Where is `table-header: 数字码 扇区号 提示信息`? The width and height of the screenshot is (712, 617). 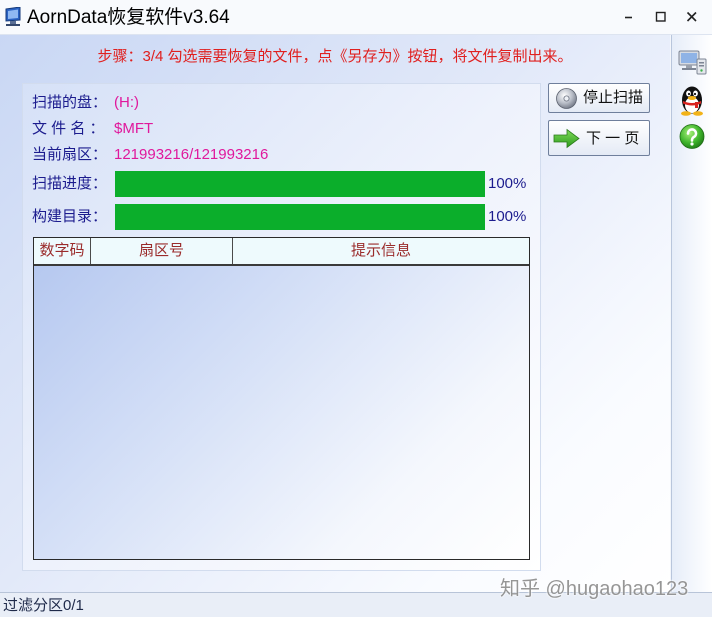
table-header: 数字码 扇区号 提示信息 is located at coordinates (281, 252).